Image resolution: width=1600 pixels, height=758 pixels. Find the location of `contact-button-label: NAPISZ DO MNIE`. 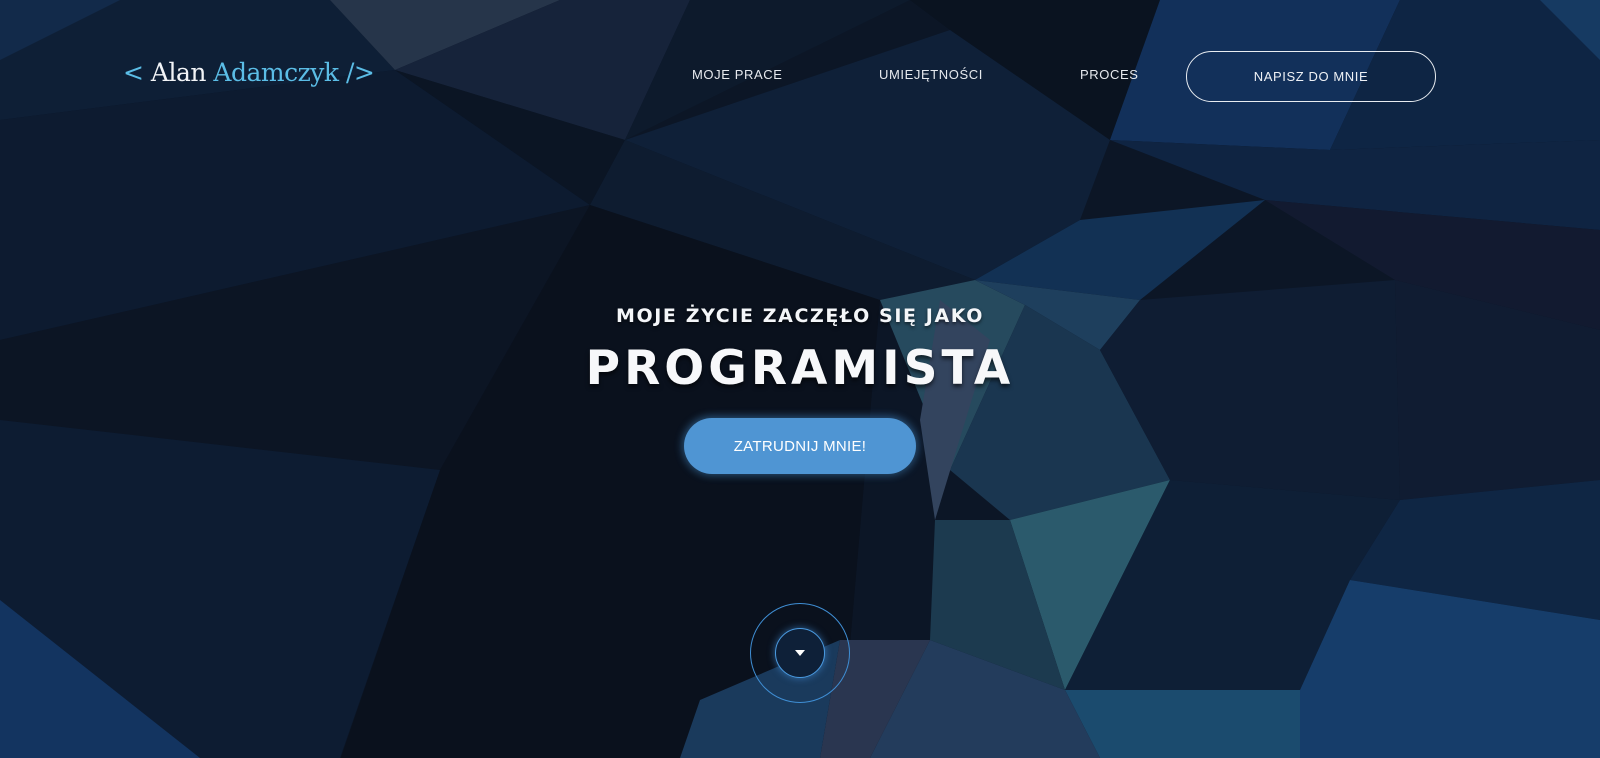

contact-button-label: NAPISZ DO MNIE is located at coordinates (1311, 76).